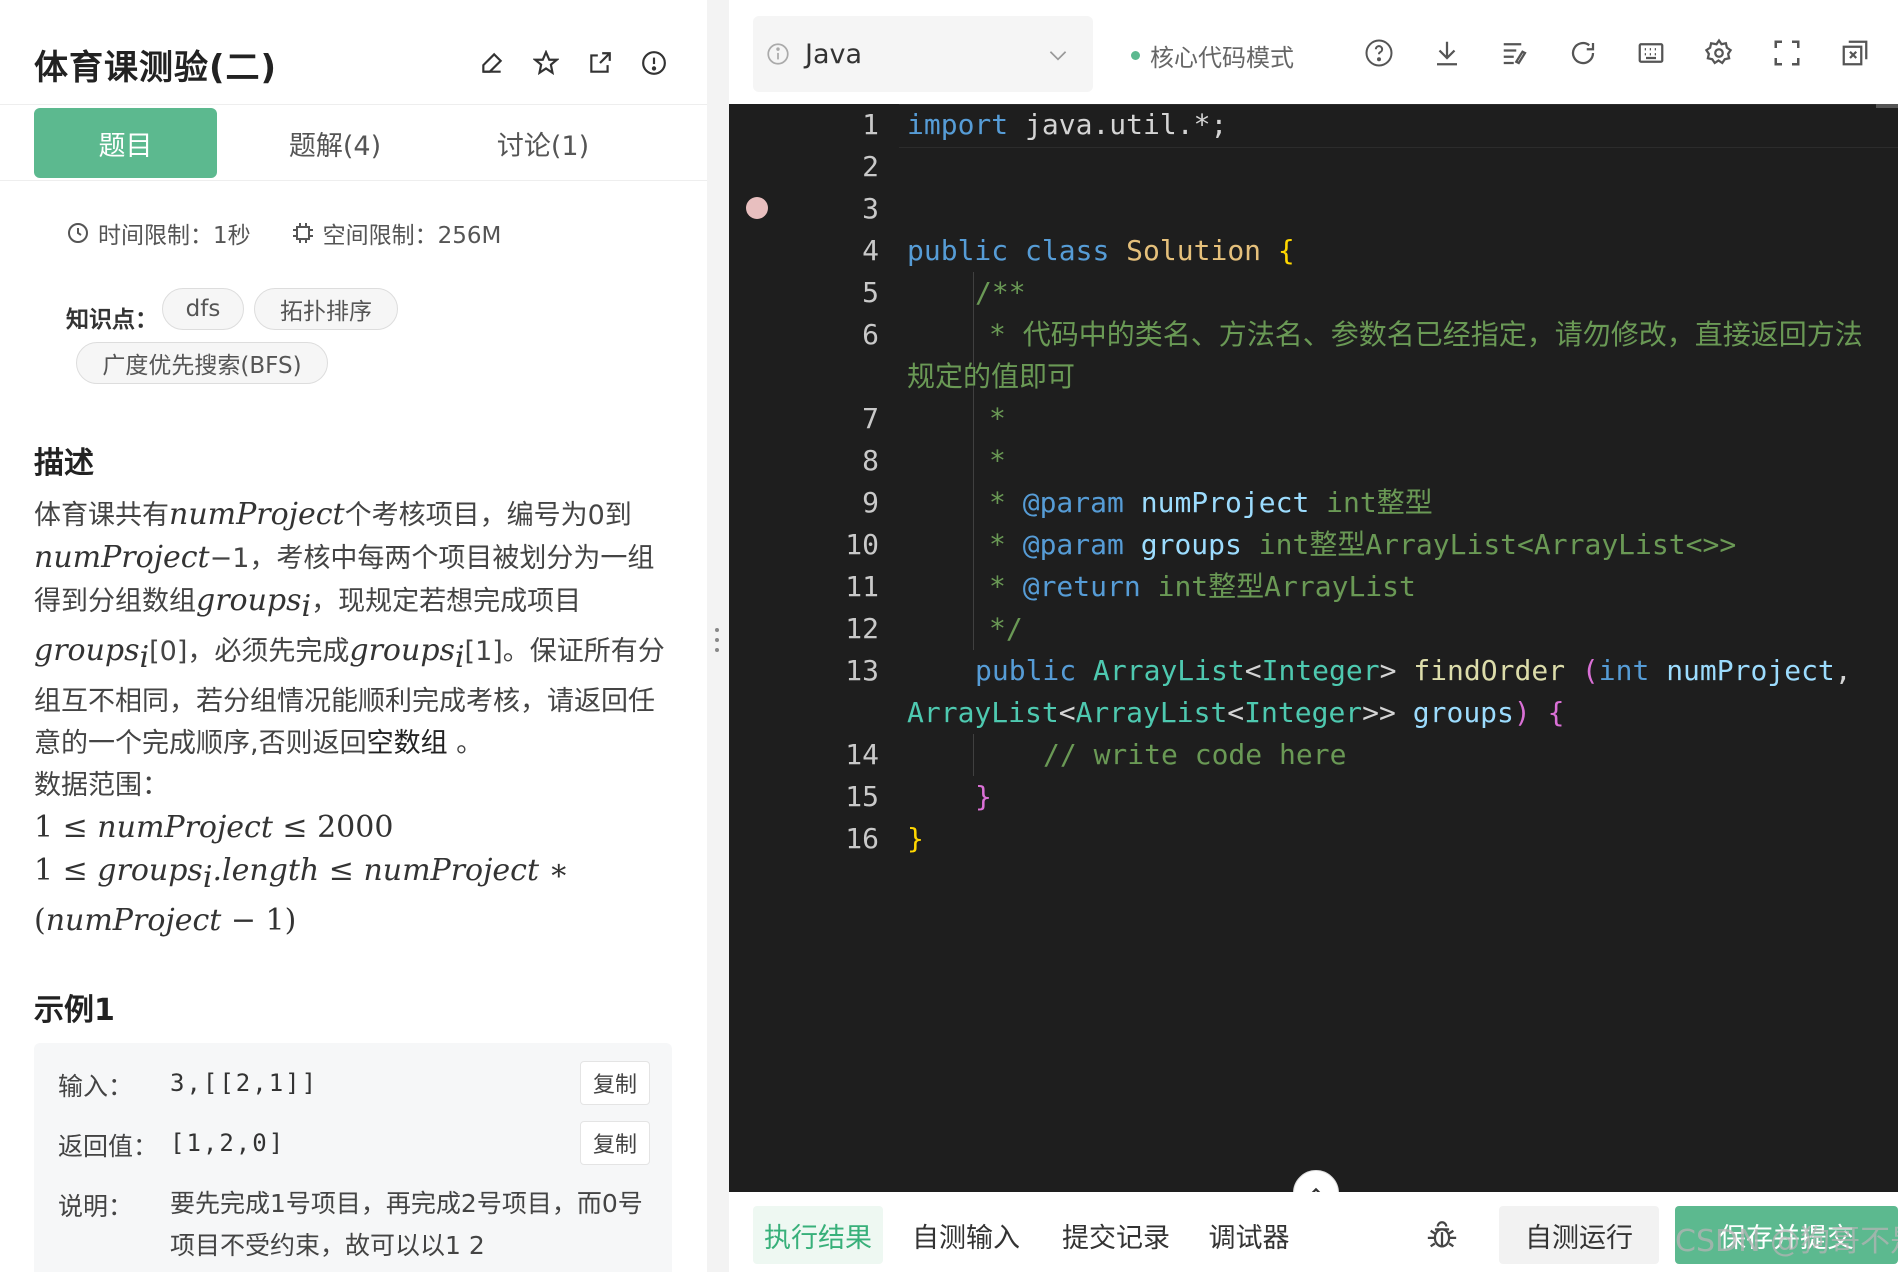 The width and height of the screenshot is (1898, 1272). What do you see at coordinates (870, 460) in the screenshot?
I see `line-number: 8` at bounding box center [870, 460].